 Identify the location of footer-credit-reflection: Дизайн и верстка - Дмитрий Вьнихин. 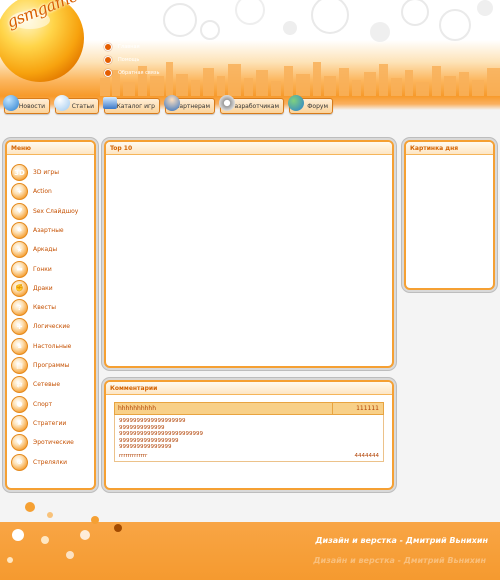
(399, 560).